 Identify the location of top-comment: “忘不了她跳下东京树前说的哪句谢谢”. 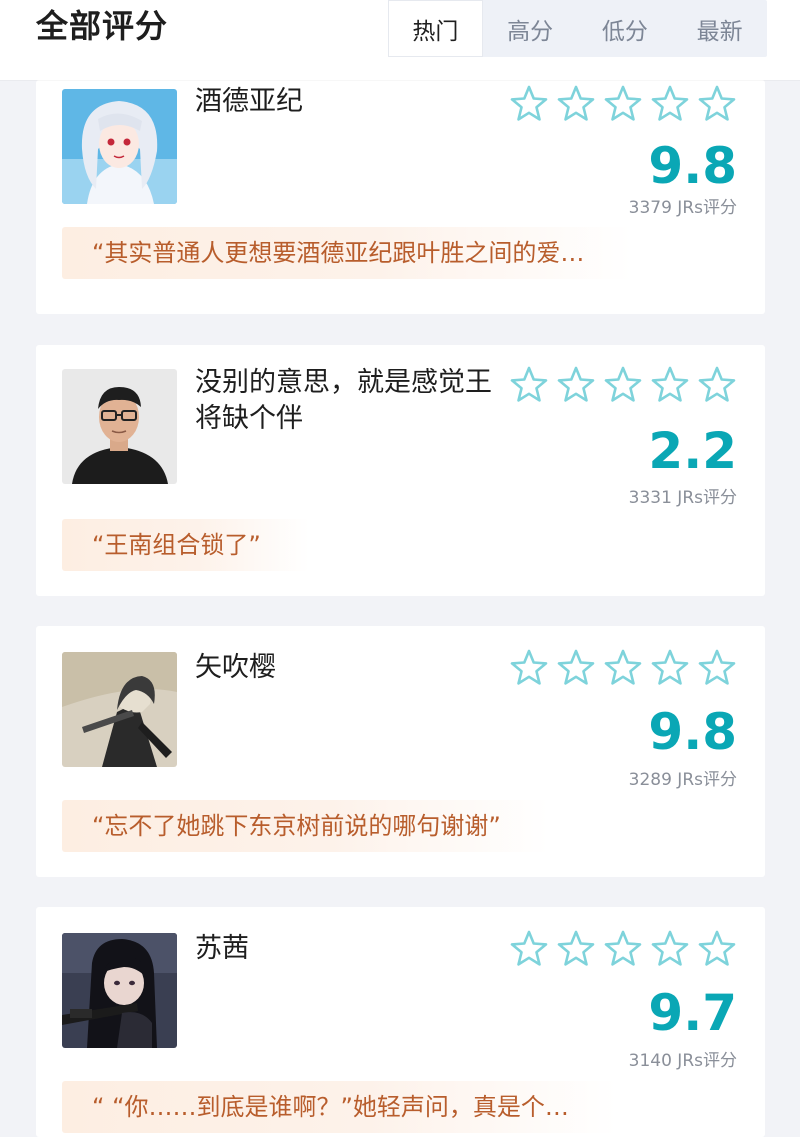
(305, 826).